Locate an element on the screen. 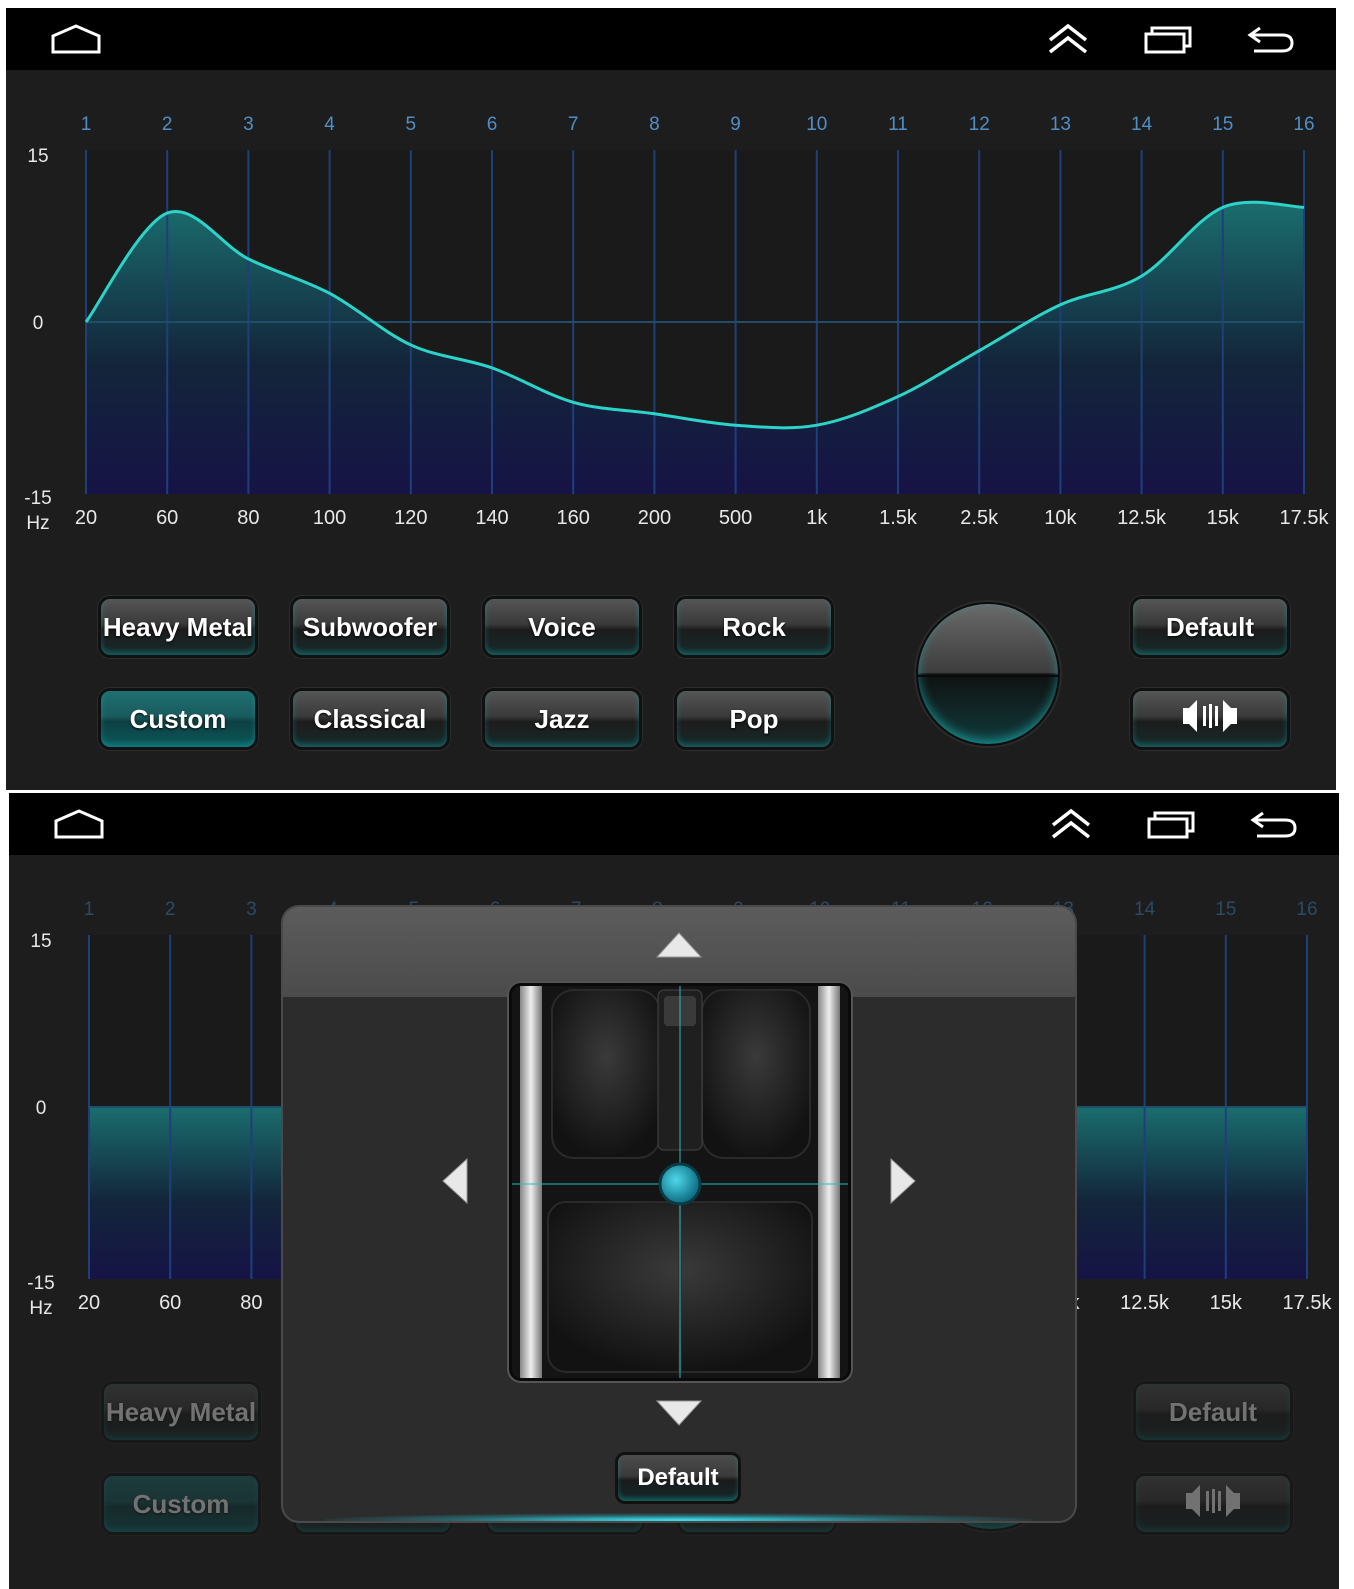 The image size is (1354, 1589). eq-frequency-label: 160 is located at coordinates (573, 518).